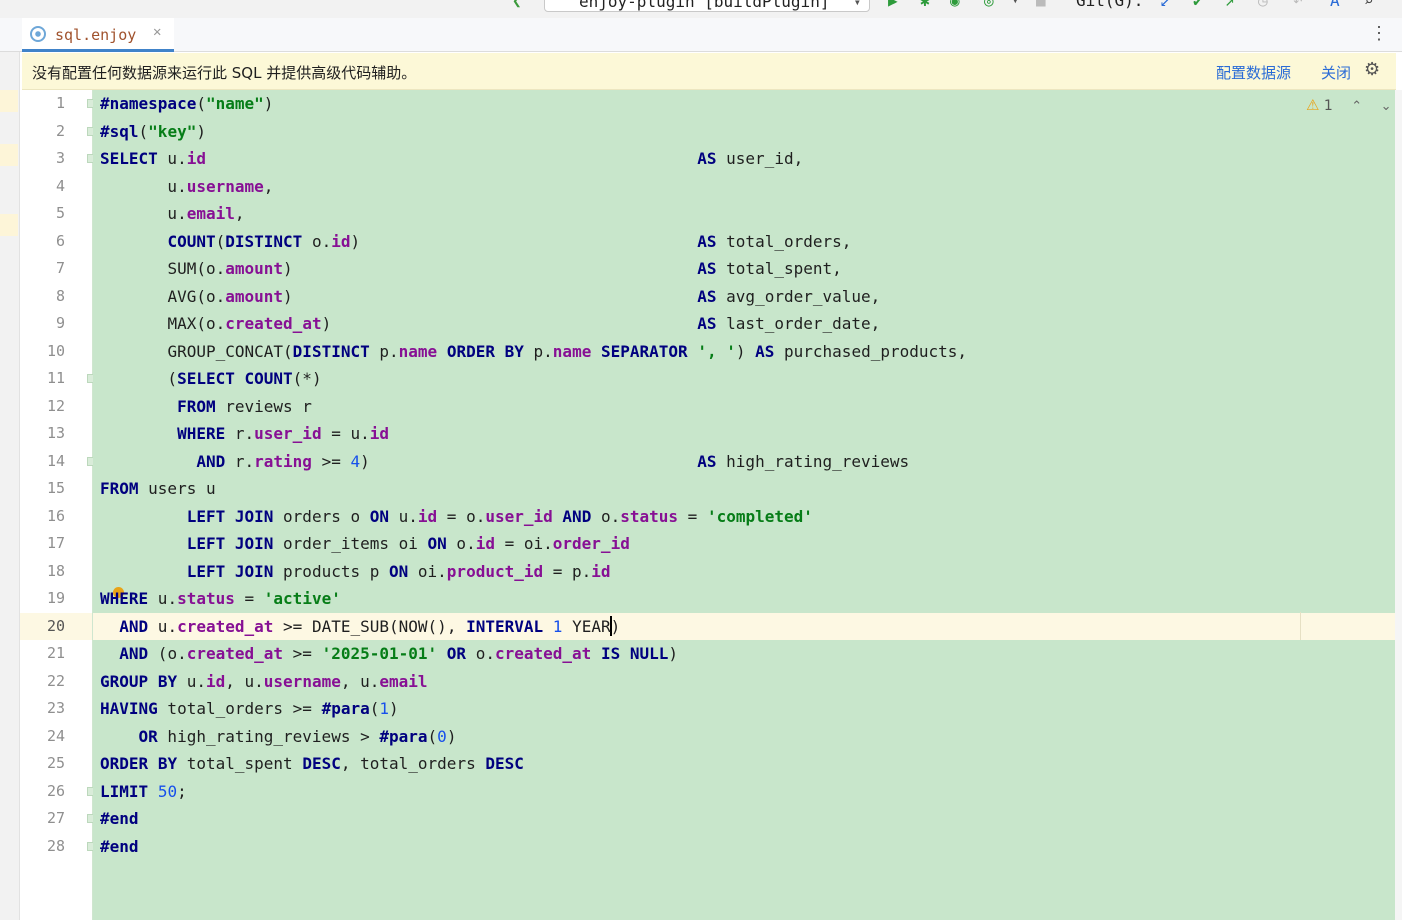 The width and height of the screenshot is (1402, 920). What do you see at coordinates (60, 213) in the screenshot?
I see `line-number: 5` at bounding box center [60, 213].